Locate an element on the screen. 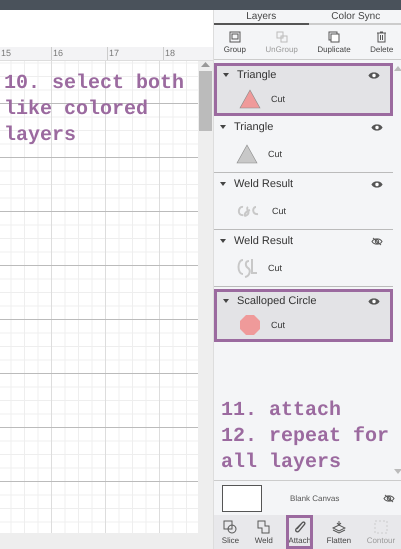  weld-button: Weld is located at coordinates (263, 532).